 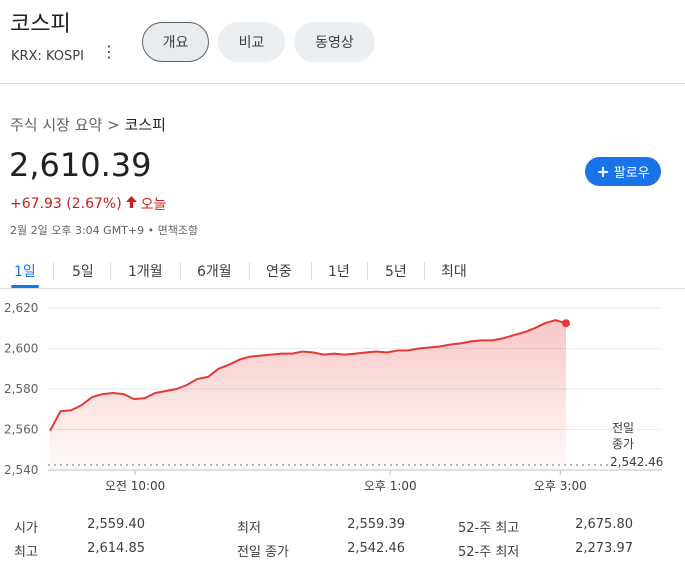 I want to click on breadcrumb: 주식 시장 요약 > 코스피, so click(x=88, y=124).